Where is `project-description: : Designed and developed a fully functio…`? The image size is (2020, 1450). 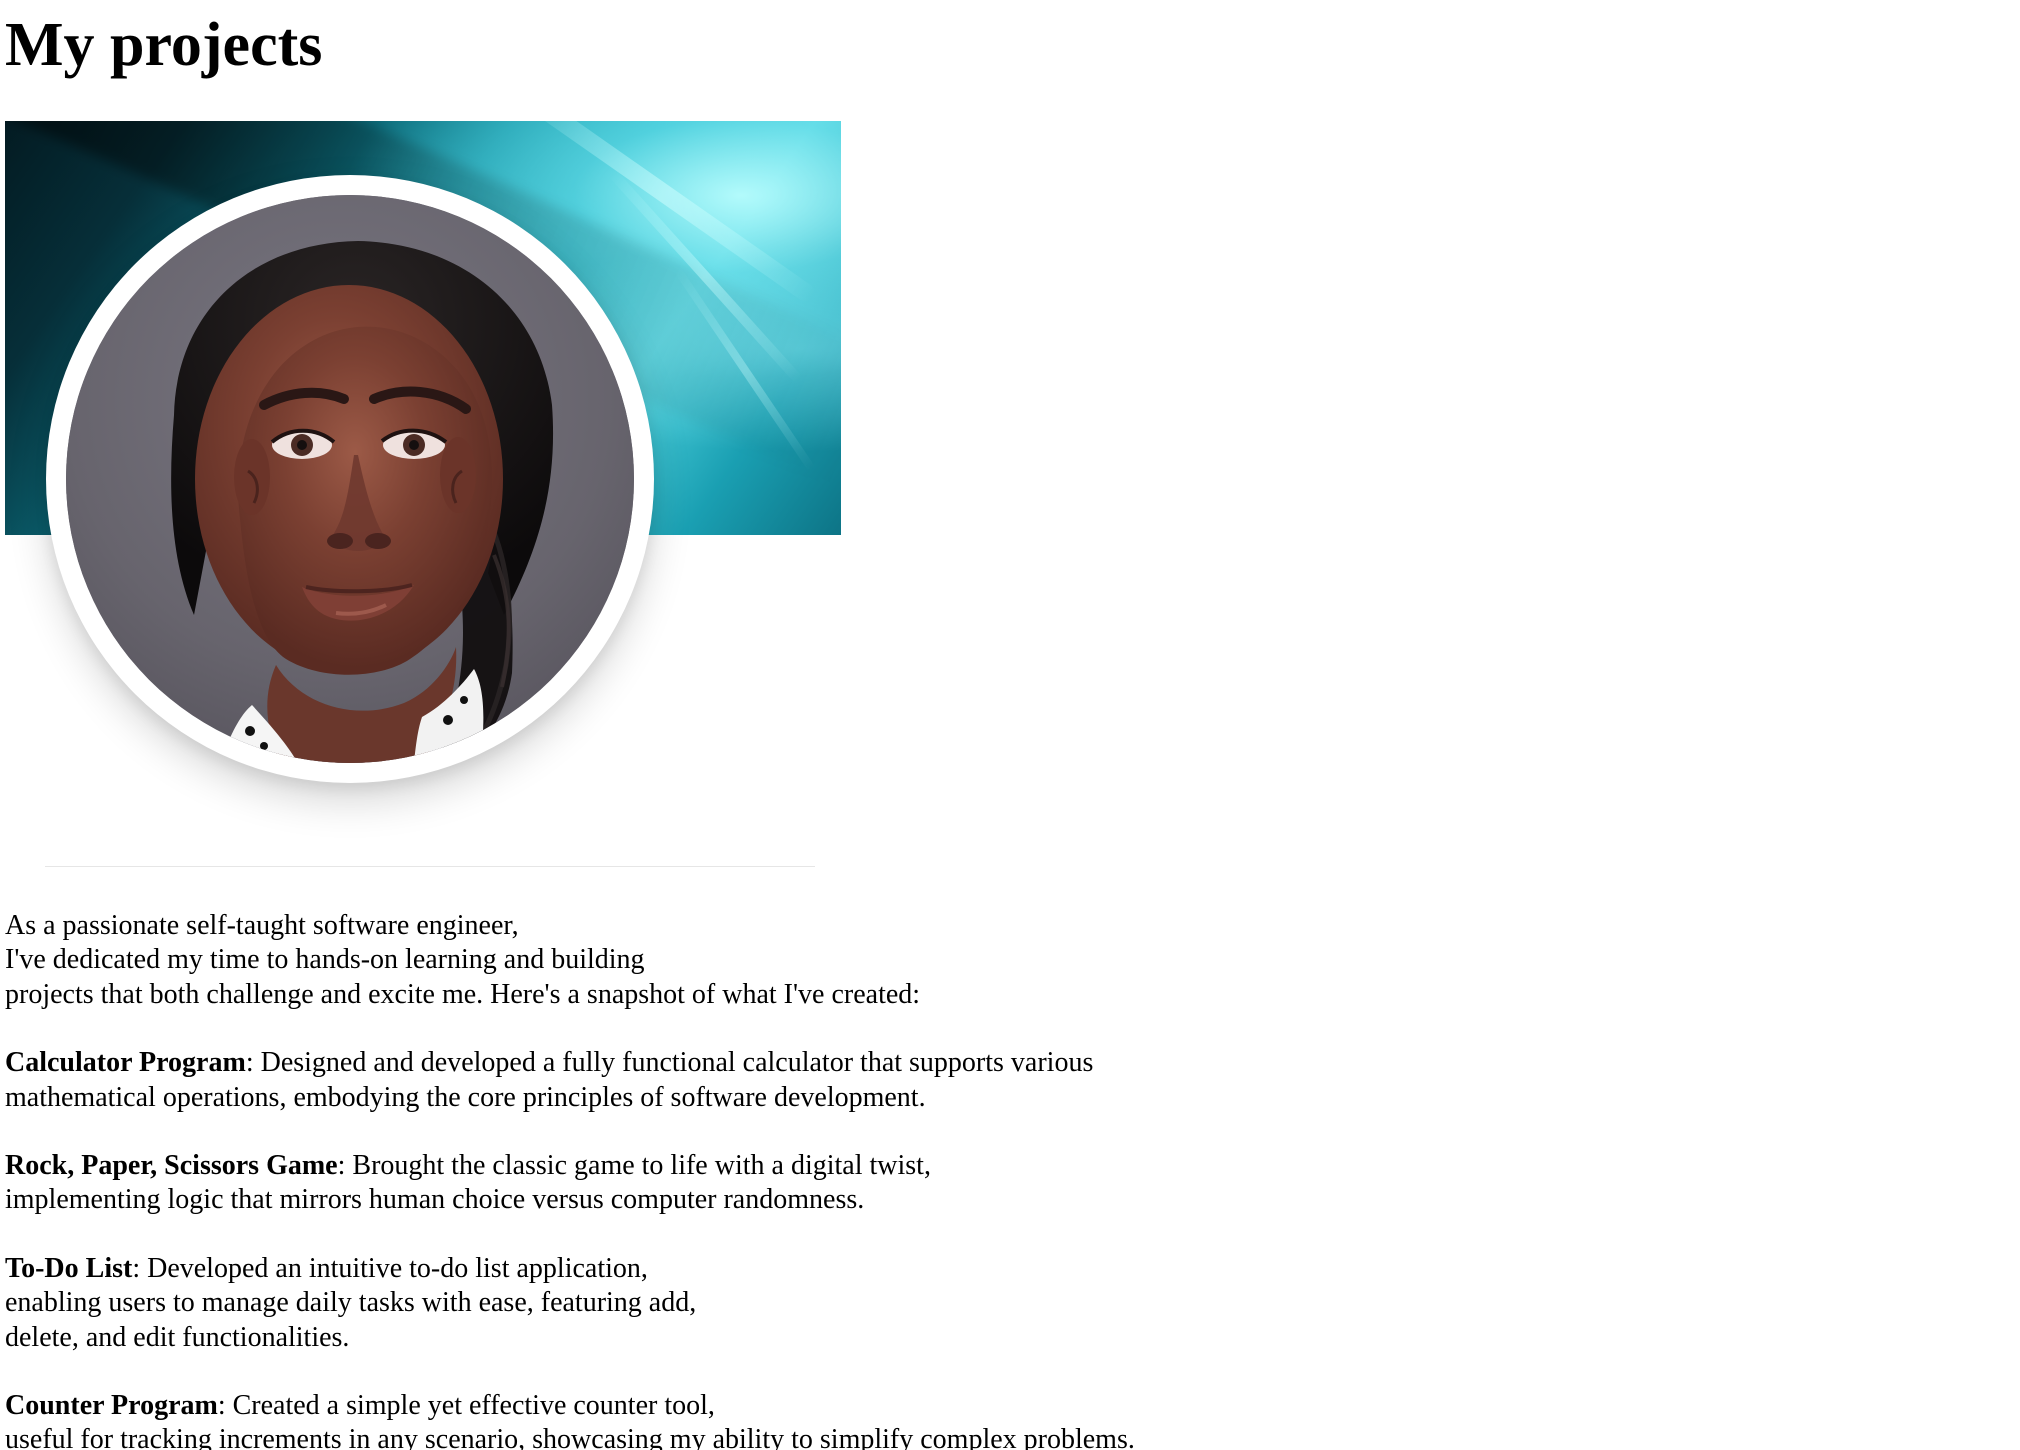 project-description: : Designed and developed a fully functio… is located at coordinates (669, 1063).